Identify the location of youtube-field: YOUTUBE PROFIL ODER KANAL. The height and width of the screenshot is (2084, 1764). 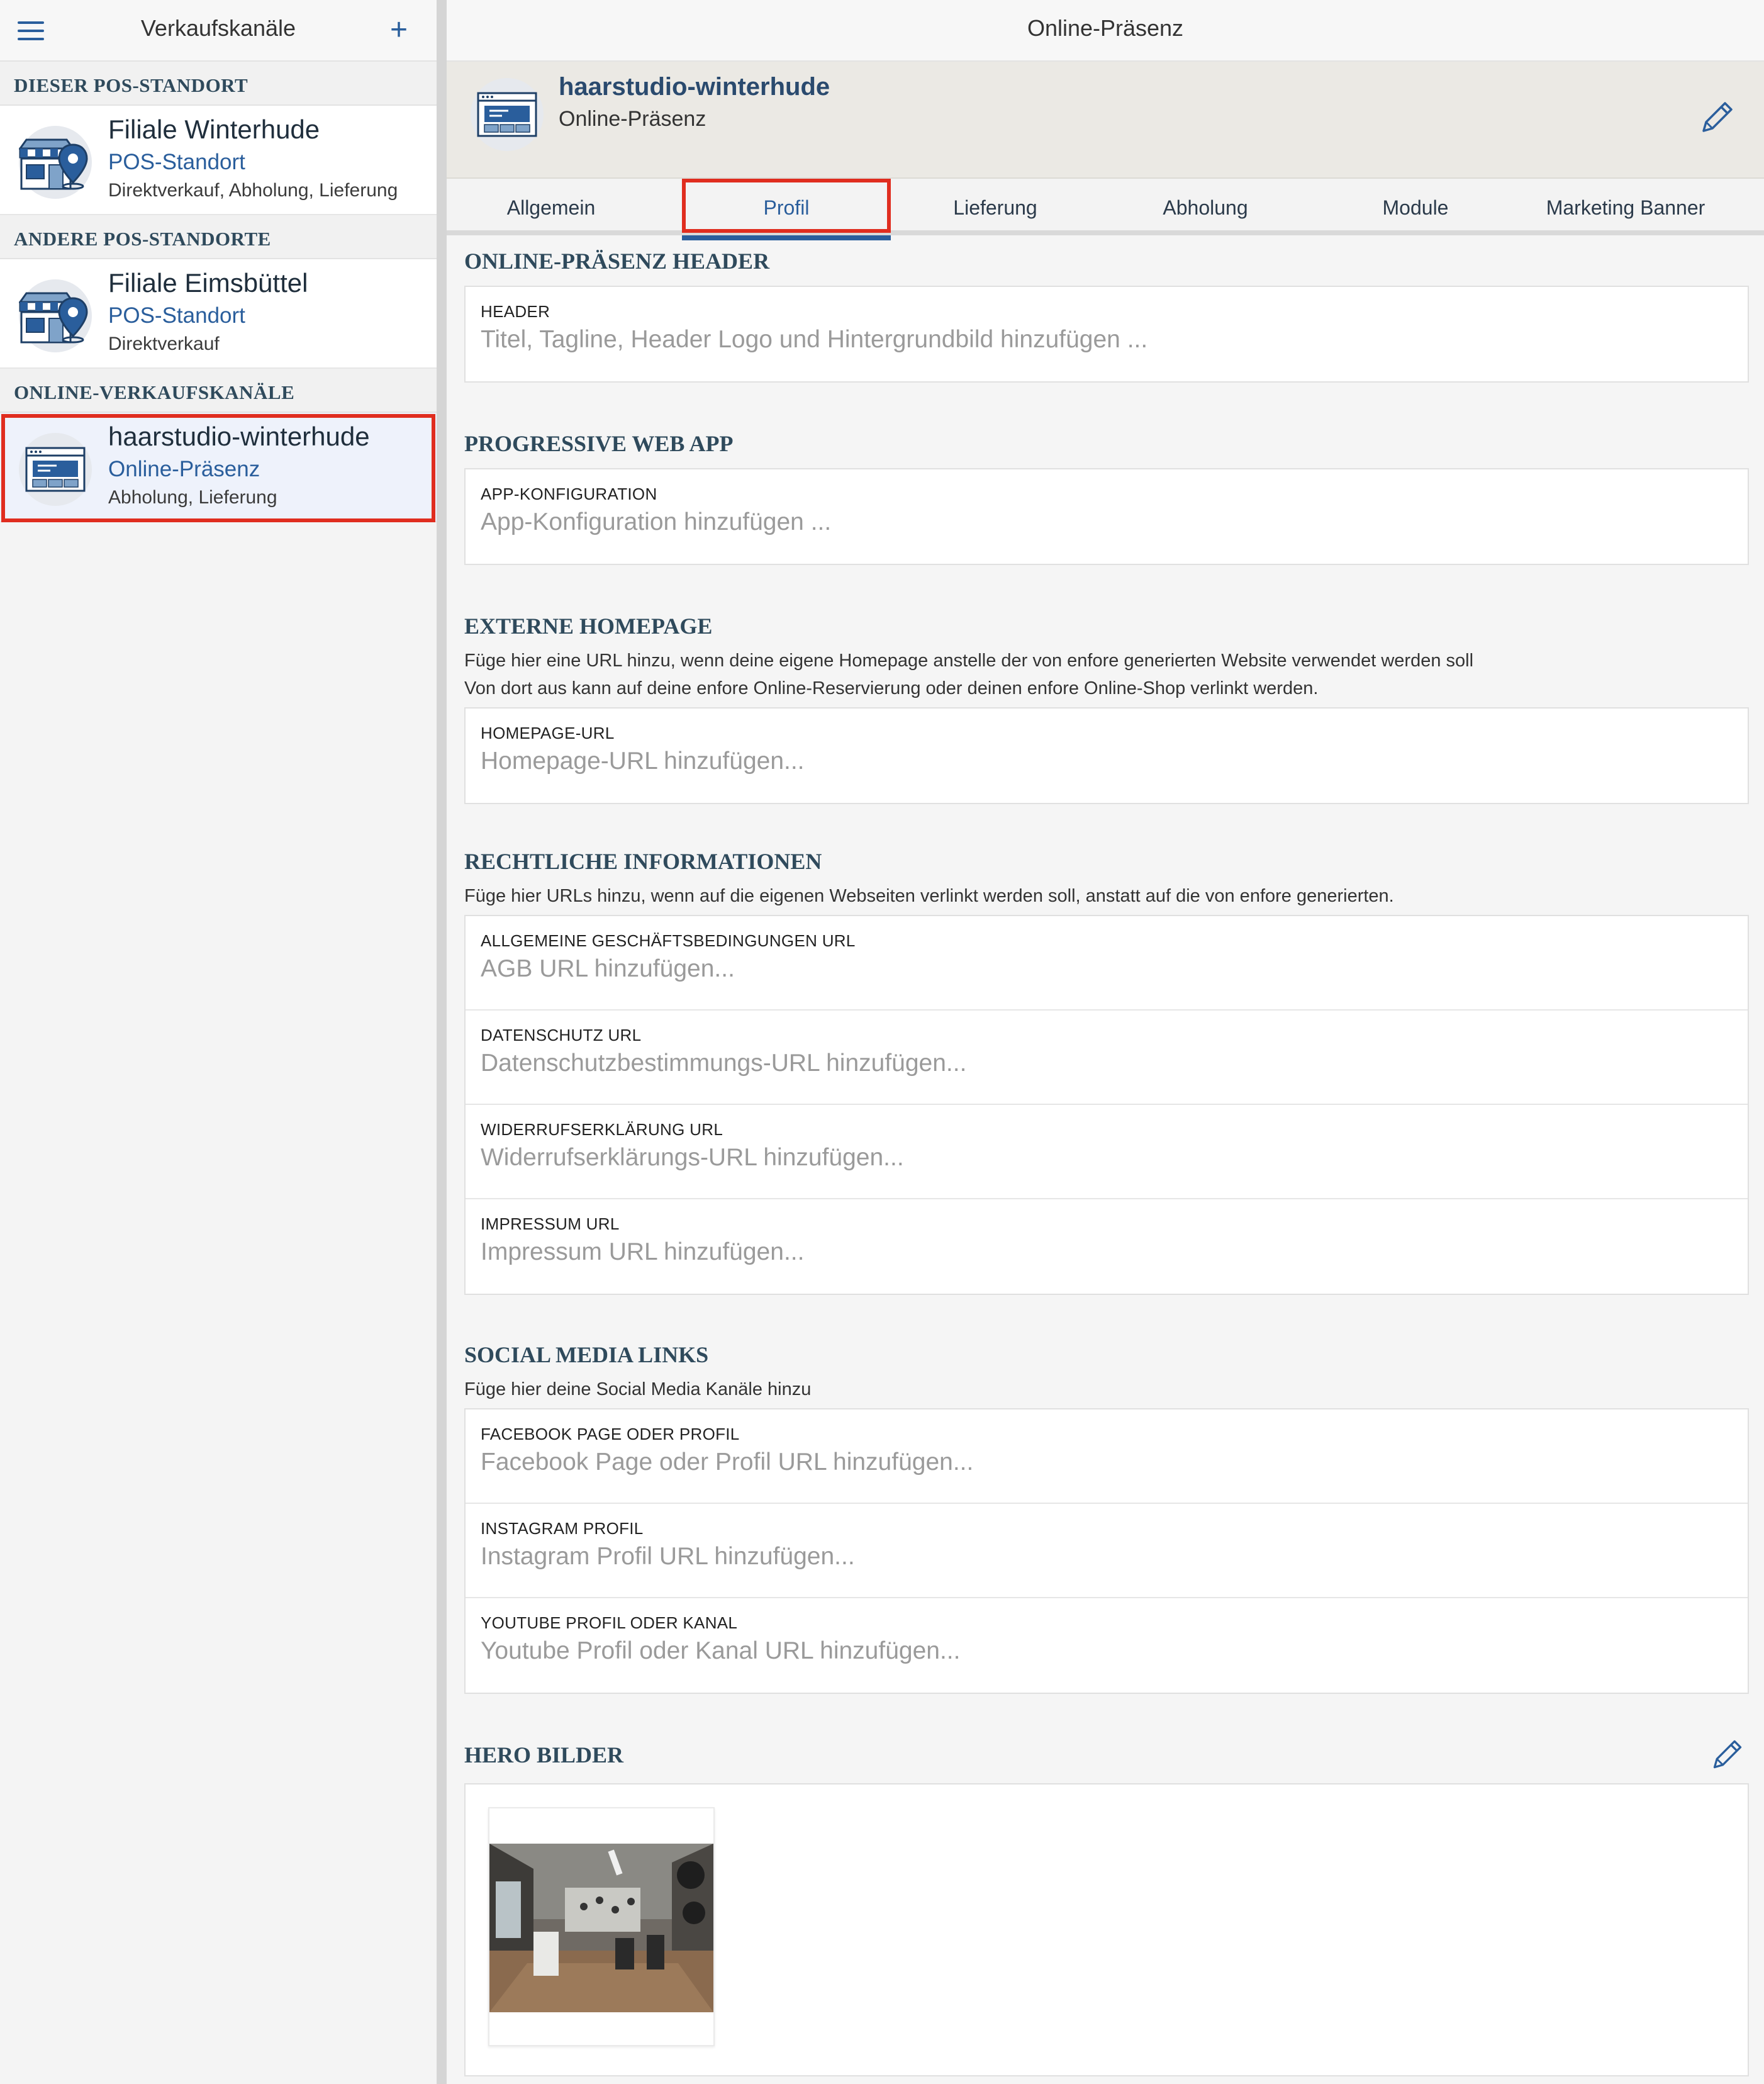
(1107, 1645).